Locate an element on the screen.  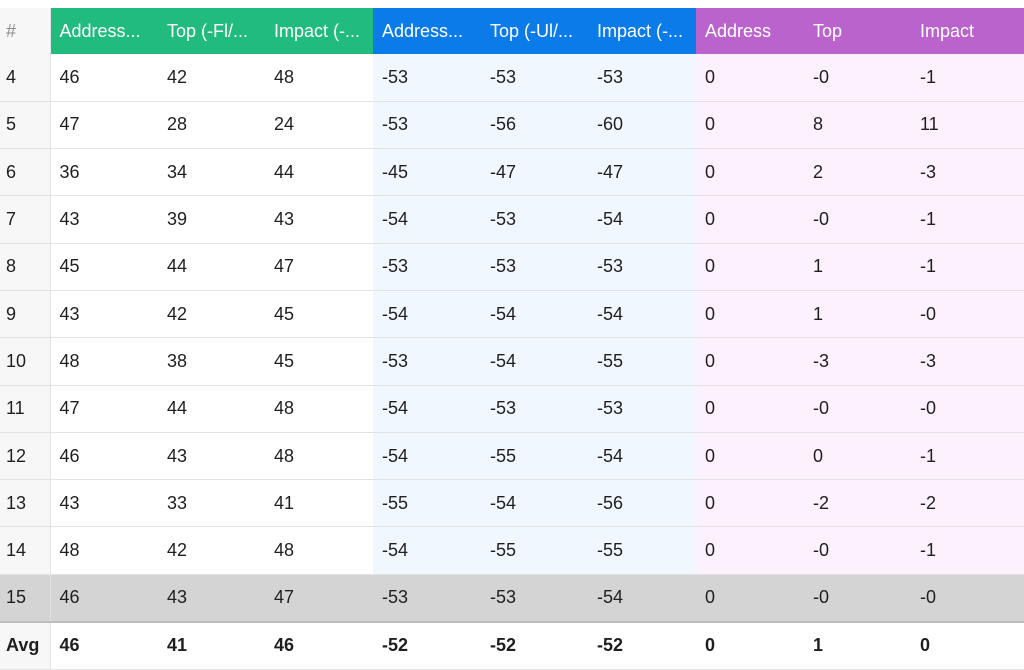
table-cell: 36 is located at coordinates (104, 172).